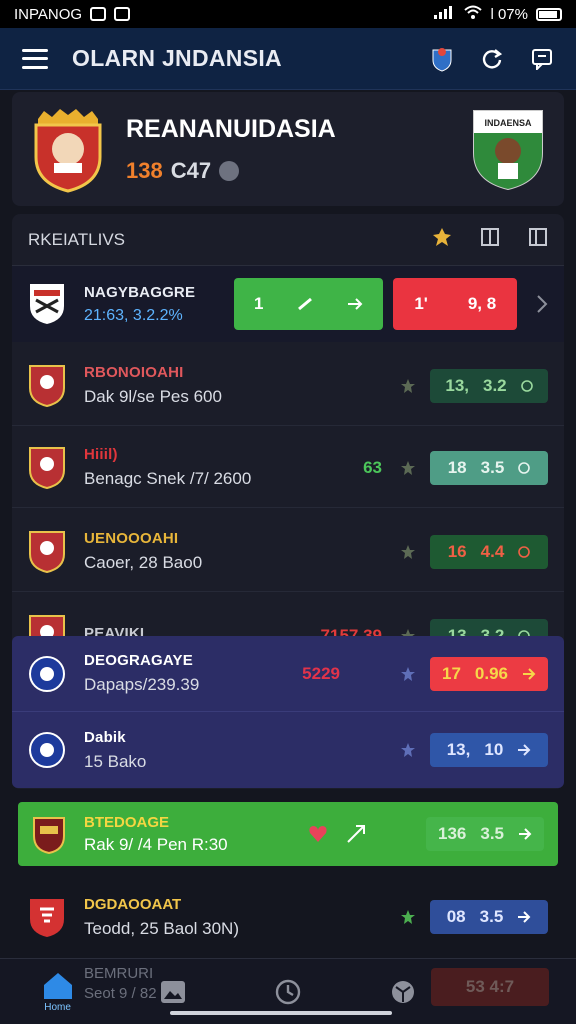 The image size is (576, 1024). What do you see at coordinates (473, 14) in the screenshot?
I see `wifi-icon` at bounding box center [473, 14].